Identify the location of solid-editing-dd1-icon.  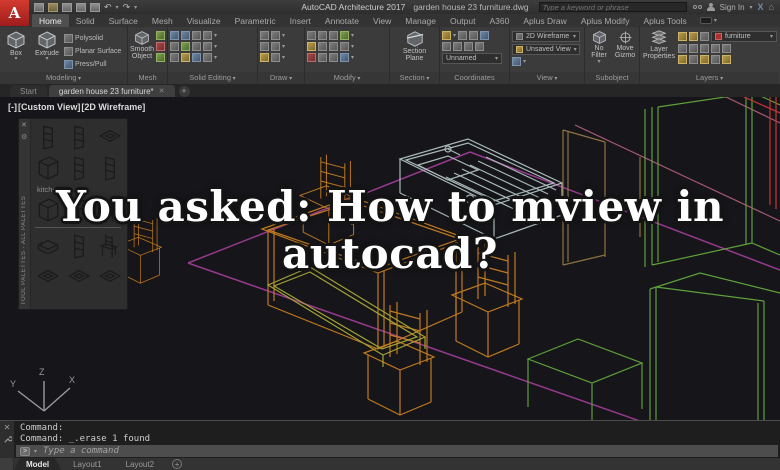
(215, 35).